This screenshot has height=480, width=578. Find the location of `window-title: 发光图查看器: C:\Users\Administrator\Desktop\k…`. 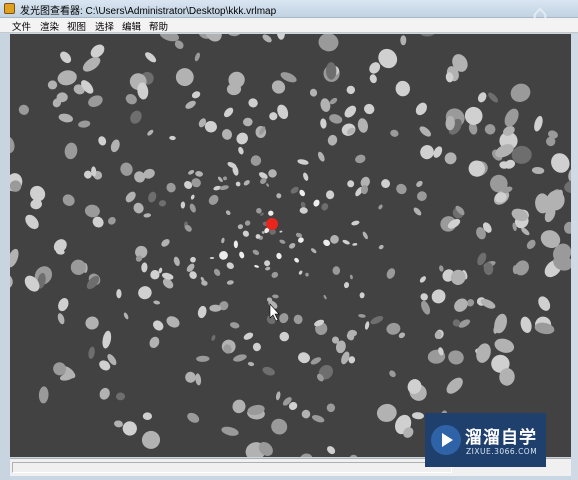

window-title: 发光图查看器: C:\Users\Administrator\Desktop\k… is located at coordinates (148, 11).